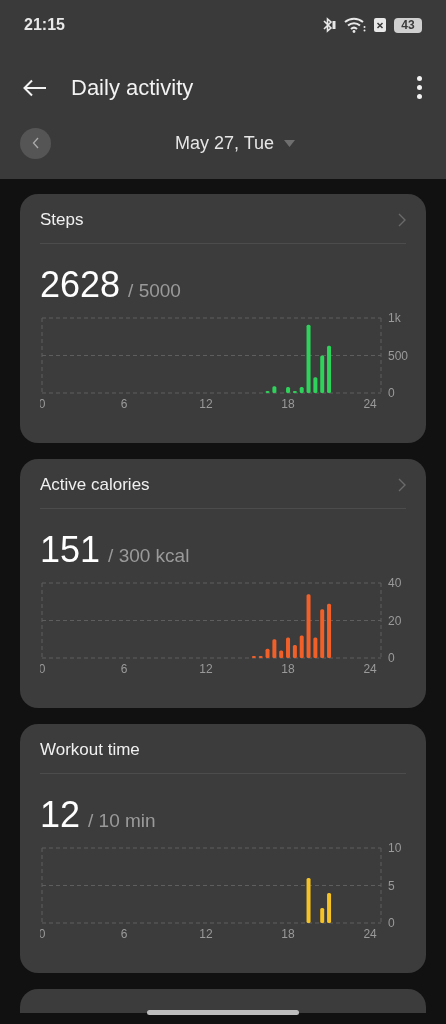 The width and height of the screenshot is (446, 1024). I want to click on y-tick-label: 40, so click(395, 583).